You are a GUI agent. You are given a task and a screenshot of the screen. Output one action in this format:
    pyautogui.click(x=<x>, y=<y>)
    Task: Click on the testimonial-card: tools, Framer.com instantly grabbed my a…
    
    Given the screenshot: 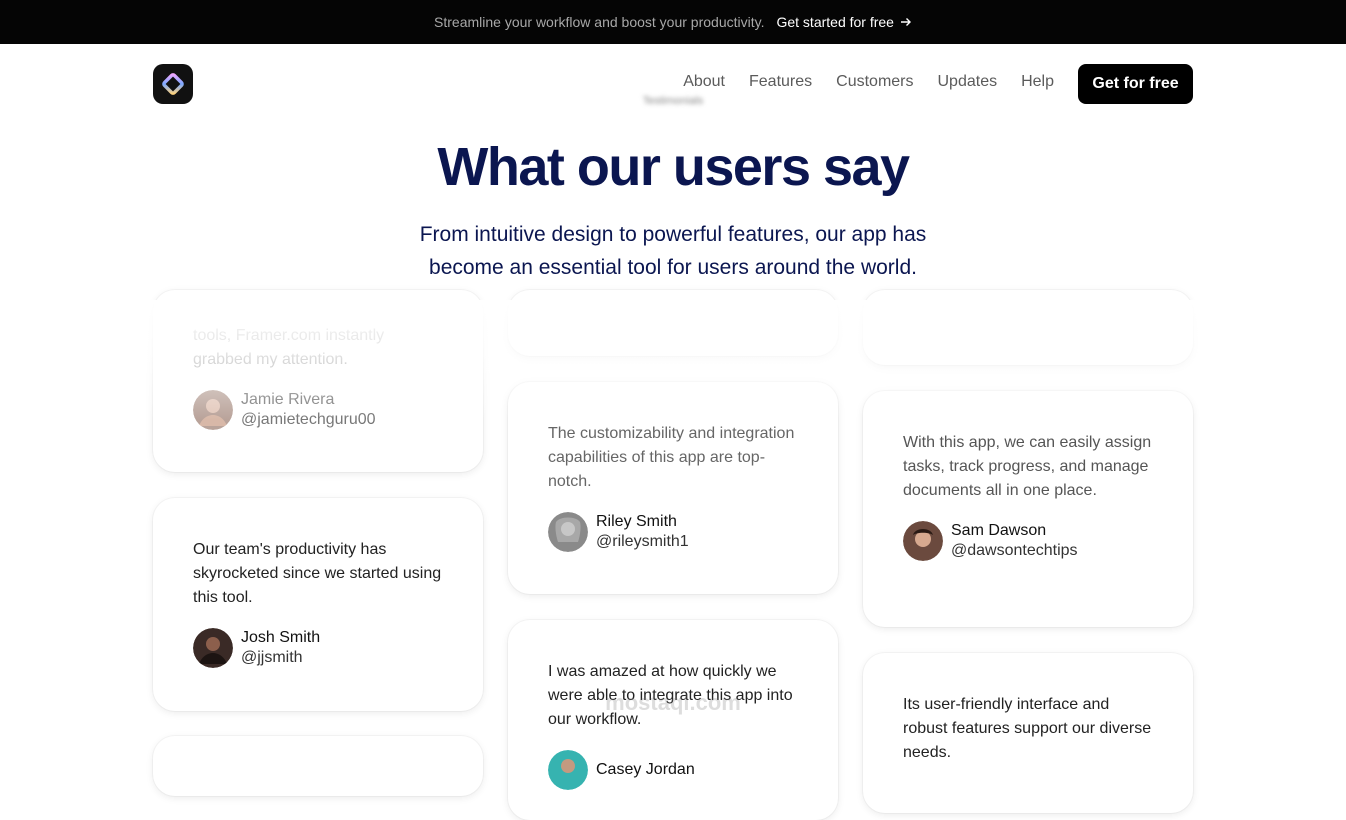 What is the action you would take?
    pyautogui.click(x=318, y=381)
    